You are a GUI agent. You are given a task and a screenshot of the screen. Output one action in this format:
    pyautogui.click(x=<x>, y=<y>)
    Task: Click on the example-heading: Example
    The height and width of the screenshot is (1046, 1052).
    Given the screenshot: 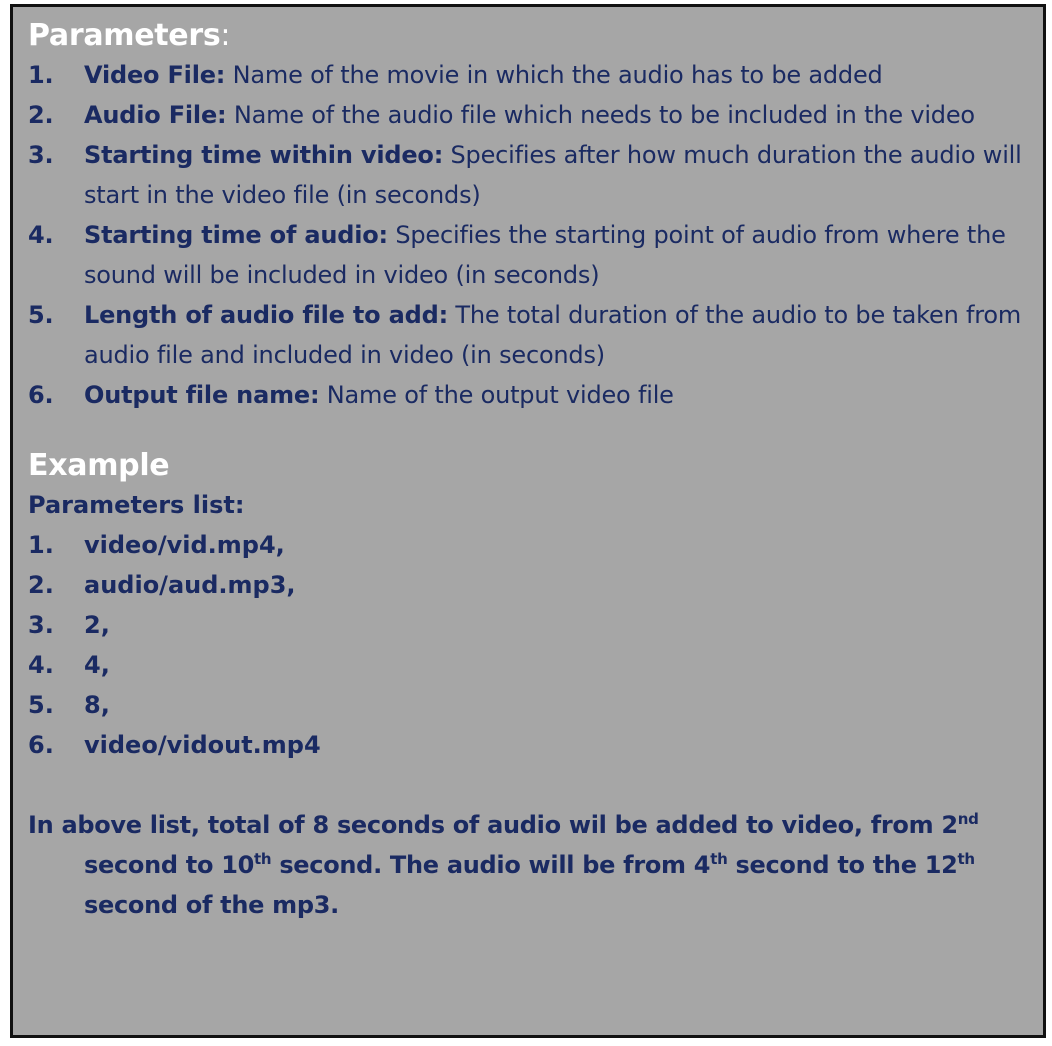 What is the action you would take?
    pyautogui.click(x=99, y=465)
    